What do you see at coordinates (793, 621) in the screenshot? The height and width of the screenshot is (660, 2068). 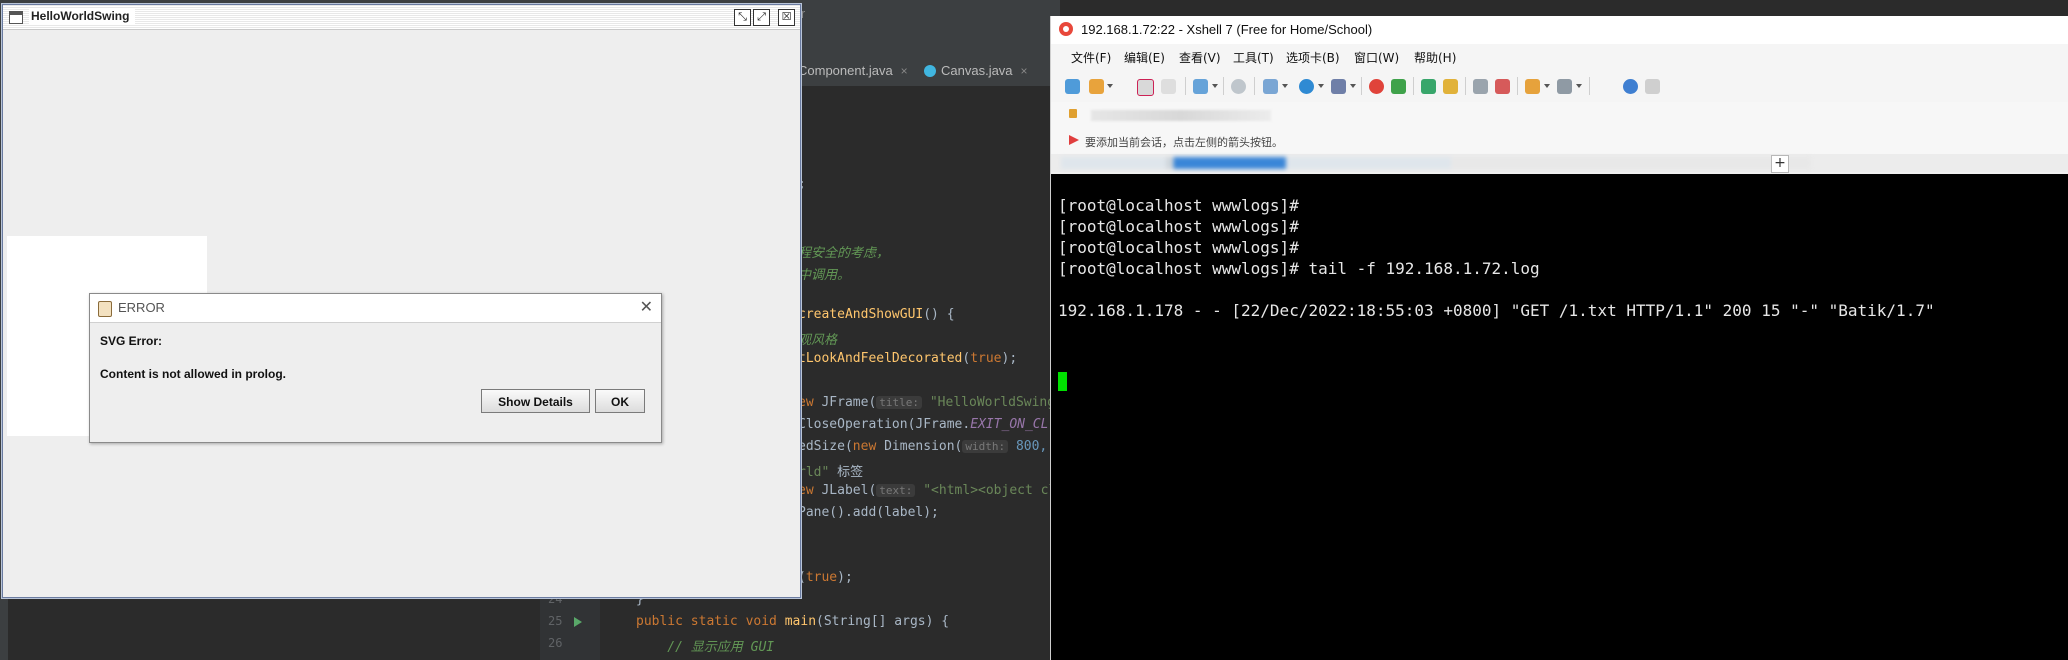 I see `code-line: public static void main(String[] args) {` at bounding box center [793, 621].